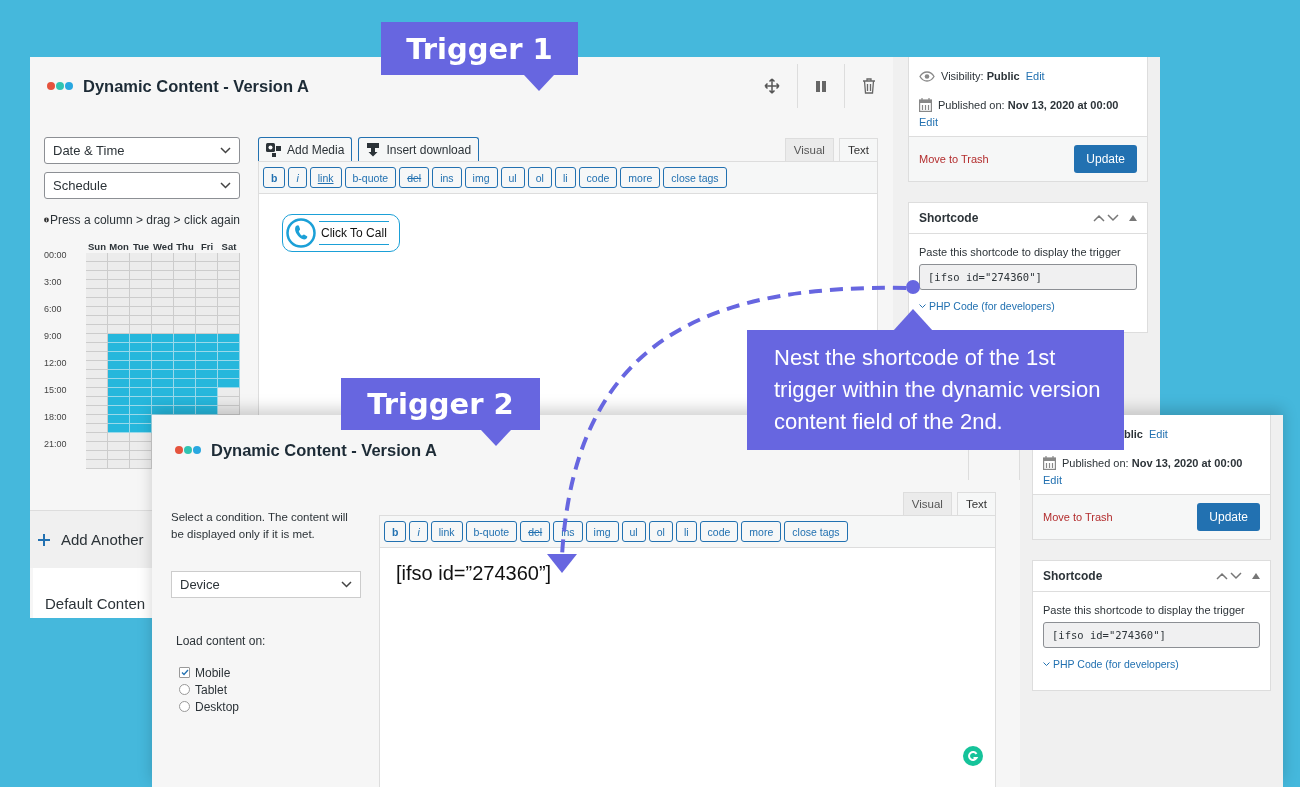 The height and width of the screenshot is (787, 1300). What do you see at coordinates (772, 86) in the screenshot?
I see `move-icon` at bounding box center [772, 86].